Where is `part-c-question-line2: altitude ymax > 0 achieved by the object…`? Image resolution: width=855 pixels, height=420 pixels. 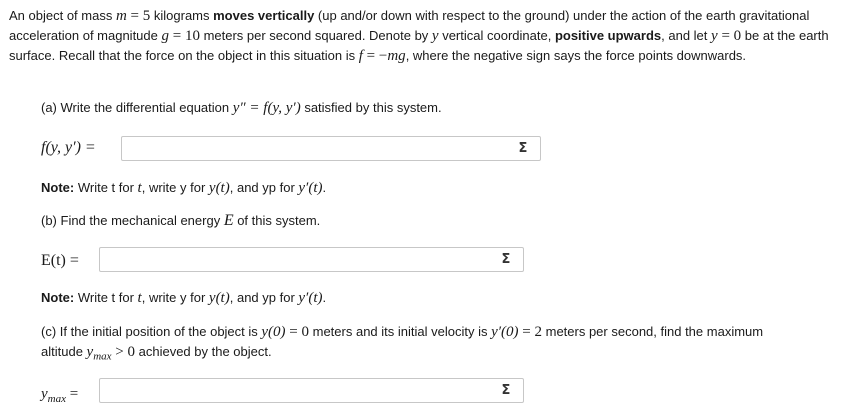 part-c-question-line2: altitude ymax > 0 achieved by the object… is located at coordinates (156, 353).